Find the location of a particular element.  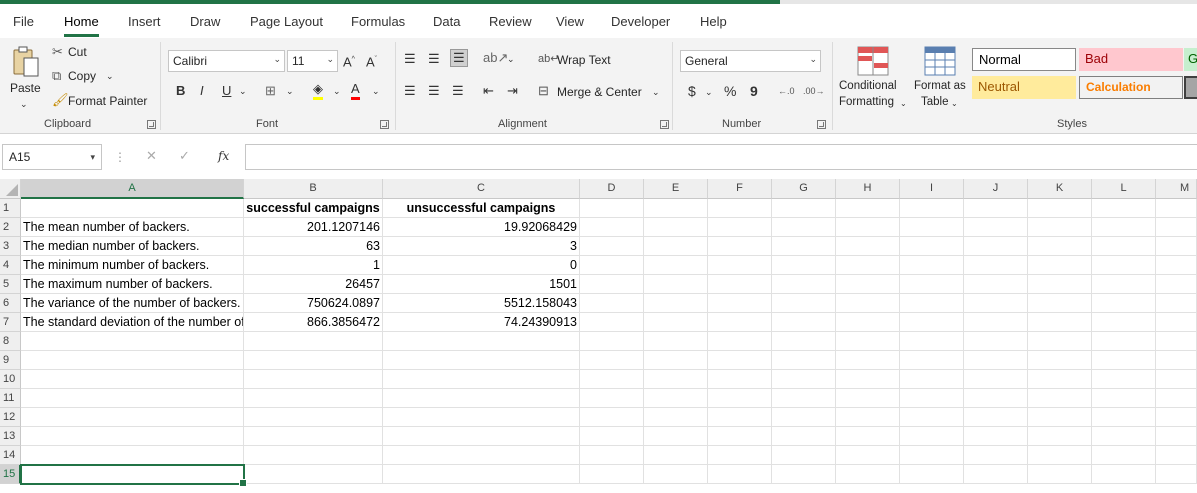

cell-b3: 63 is located at coordinates (313, 246).